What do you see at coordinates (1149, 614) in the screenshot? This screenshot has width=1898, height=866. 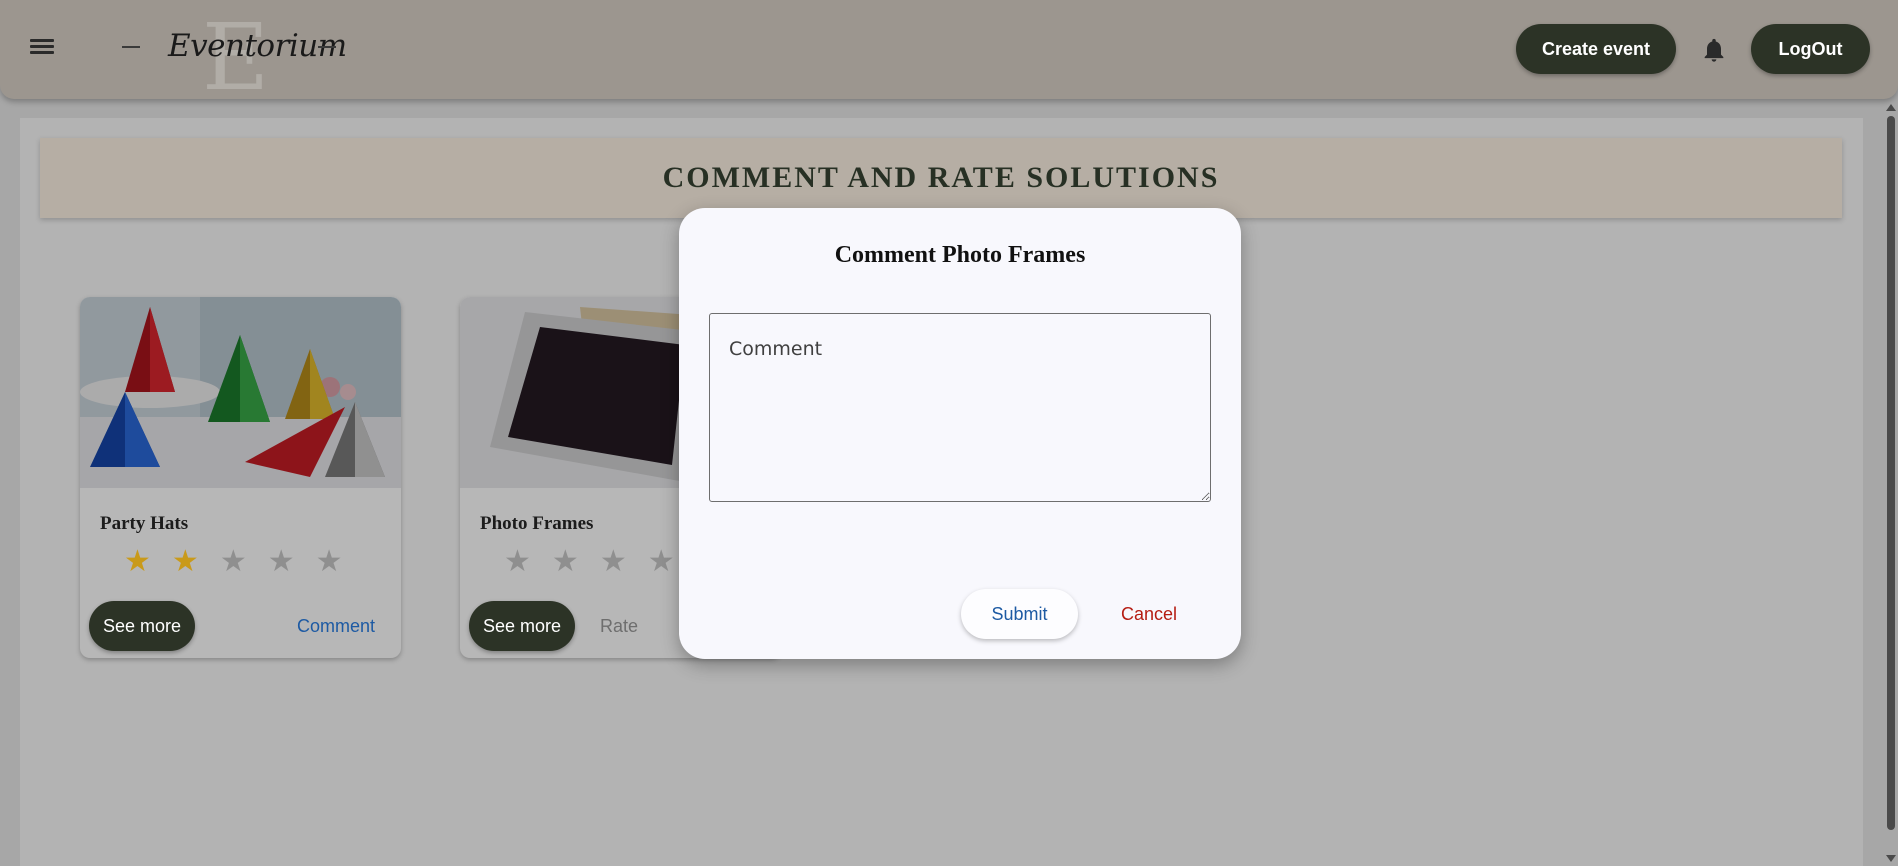 I see `cancel-button: Cancel` at bounding box center [1149, 614].